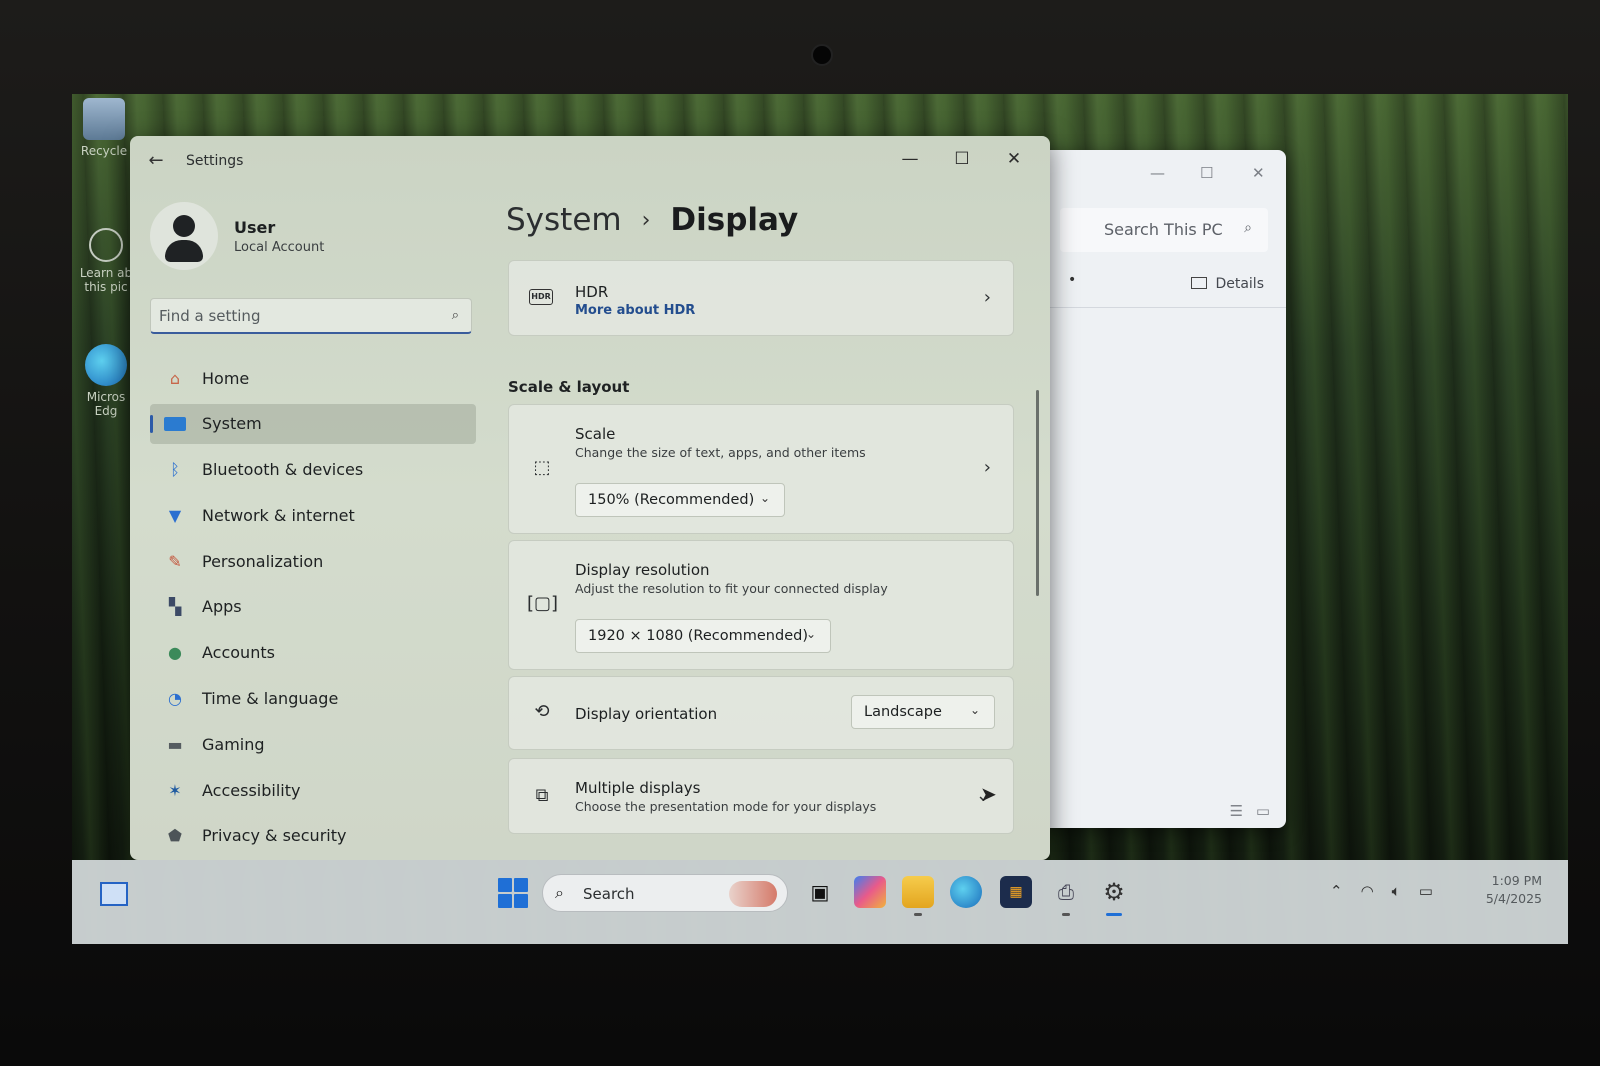  Describe the element at coordinates (1016, 892) in the screenshot. I see `store-icon: ▦` at that location.